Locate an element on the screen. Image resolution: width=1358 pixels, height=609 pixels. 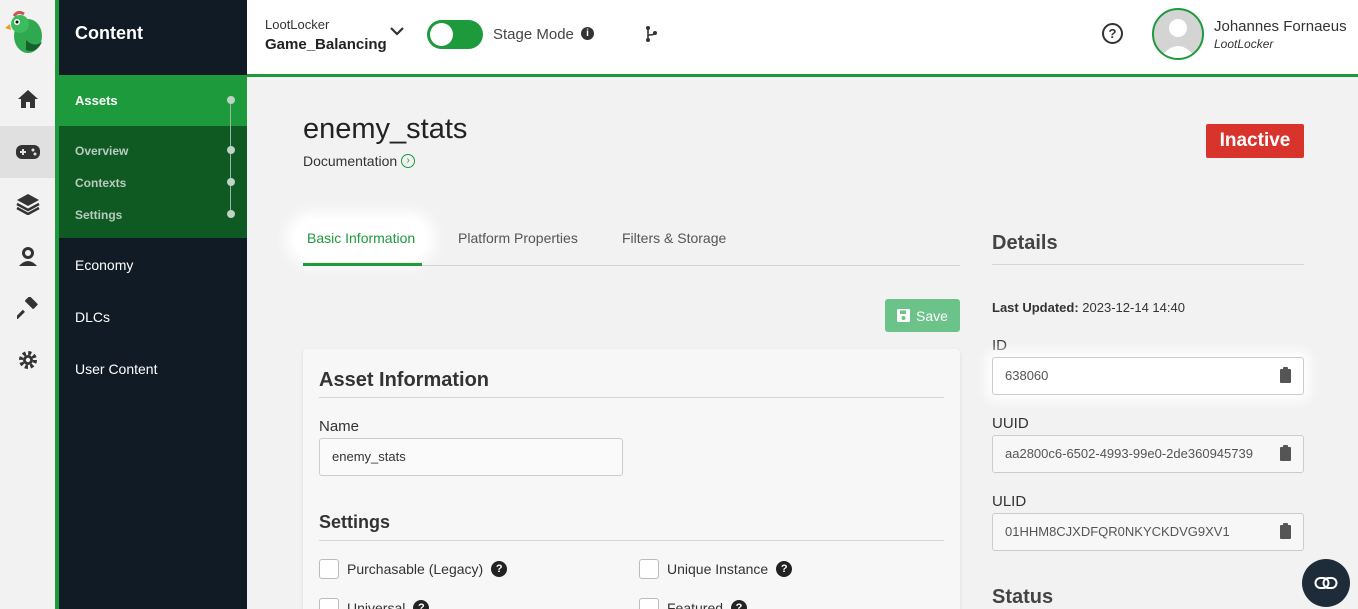
sidebar-item-dlcs: DLCs is located at coordinates (92, 317).